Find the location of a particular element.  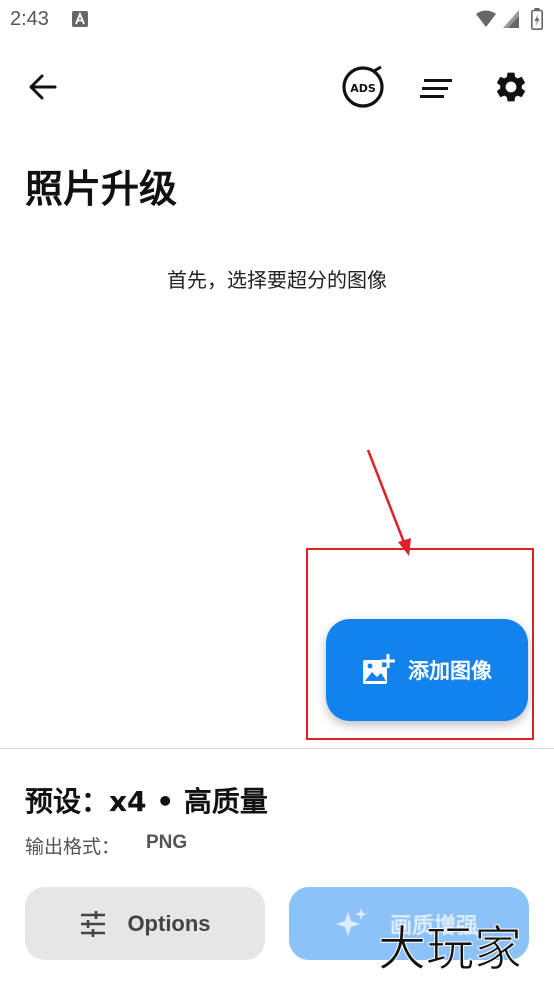

hint-text: 首先，选择要超分的图像 is located at coordinates (277, 280).